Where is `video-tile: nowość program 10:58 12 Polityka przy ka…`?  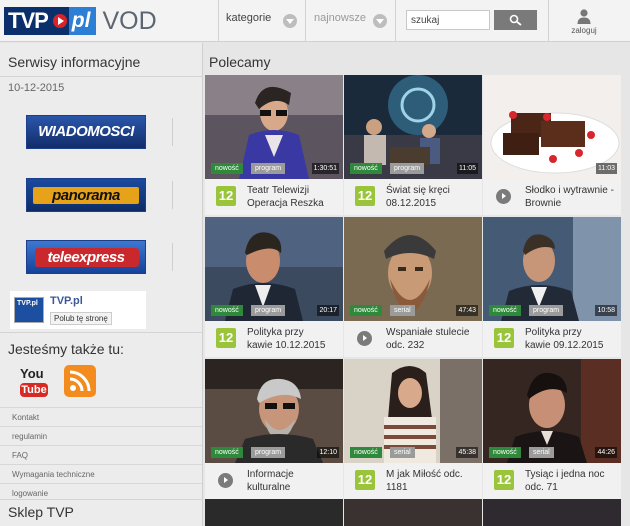
video-tile: nowość program 10:58 12 Polityka przy ka… is located at coordinates (552, 287).